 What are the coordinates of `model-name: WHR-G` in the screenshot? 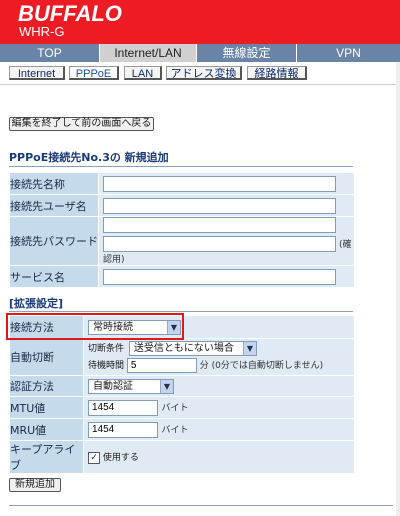 It's located at (42, 31).